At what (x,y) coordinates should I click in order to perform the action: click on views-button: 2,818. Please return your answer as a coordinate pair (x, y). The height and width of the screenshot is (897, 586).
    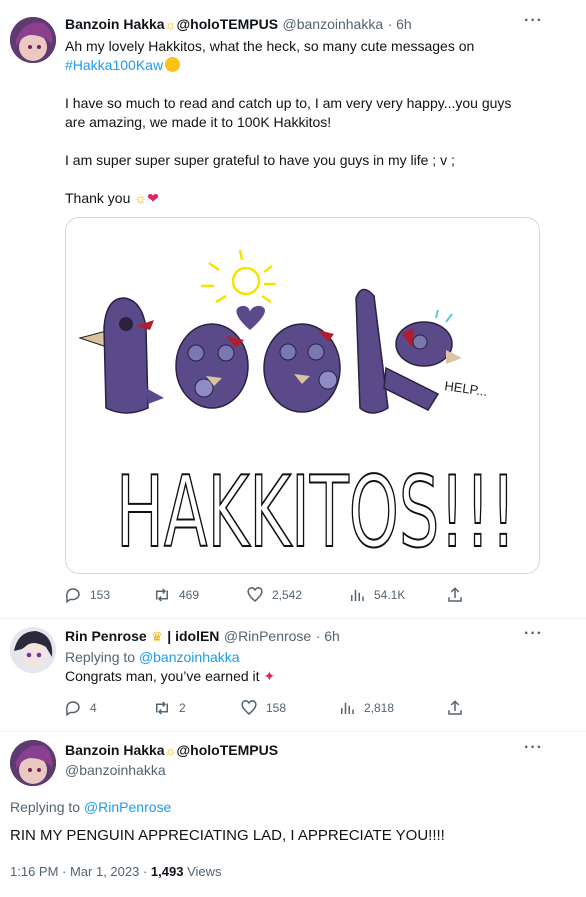
    Looking at the image, I should click on (366, 708).